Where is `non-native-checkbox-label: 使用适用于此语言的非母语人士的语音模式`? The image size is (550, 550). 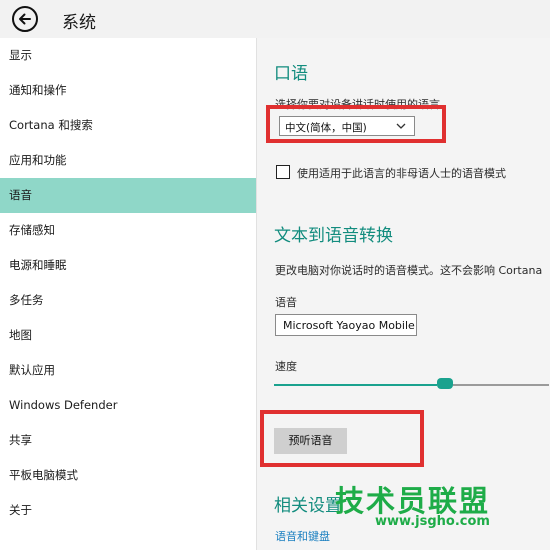 non-native-checkbox-label: 使用适用于此语言的非母语人士的语音模式 is located at coordinates (401, 173).